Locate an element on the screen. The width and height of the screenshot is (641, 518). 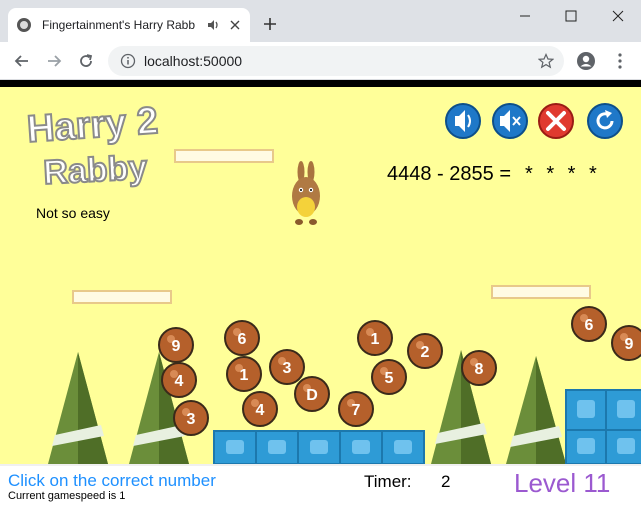
profile-icon is located at coordinates (586, 61).